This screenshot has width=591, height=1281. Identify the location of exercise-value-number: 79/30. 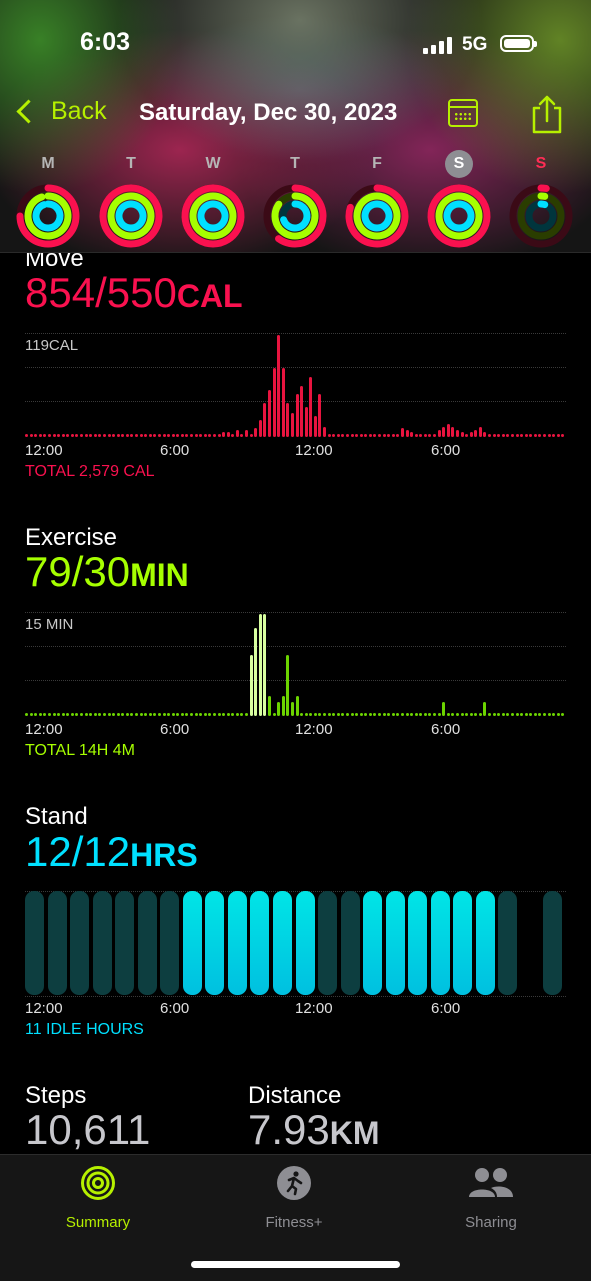
(78, 571).